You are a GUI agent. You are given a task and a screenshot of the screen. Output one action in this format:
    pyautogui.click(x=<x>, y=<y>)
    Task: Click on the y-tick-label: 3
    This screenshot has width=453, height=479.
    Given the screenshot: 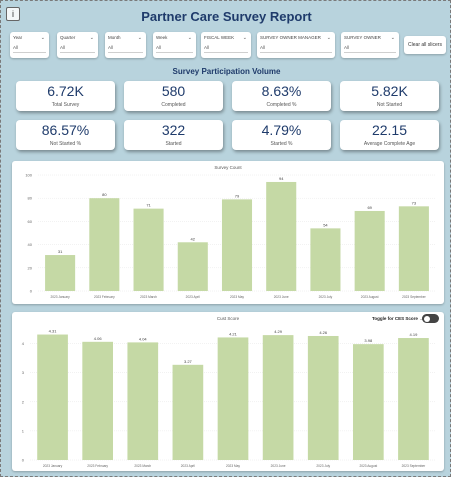 What is the action you would take?
    pyautogui.click(x=23, y=372)
    